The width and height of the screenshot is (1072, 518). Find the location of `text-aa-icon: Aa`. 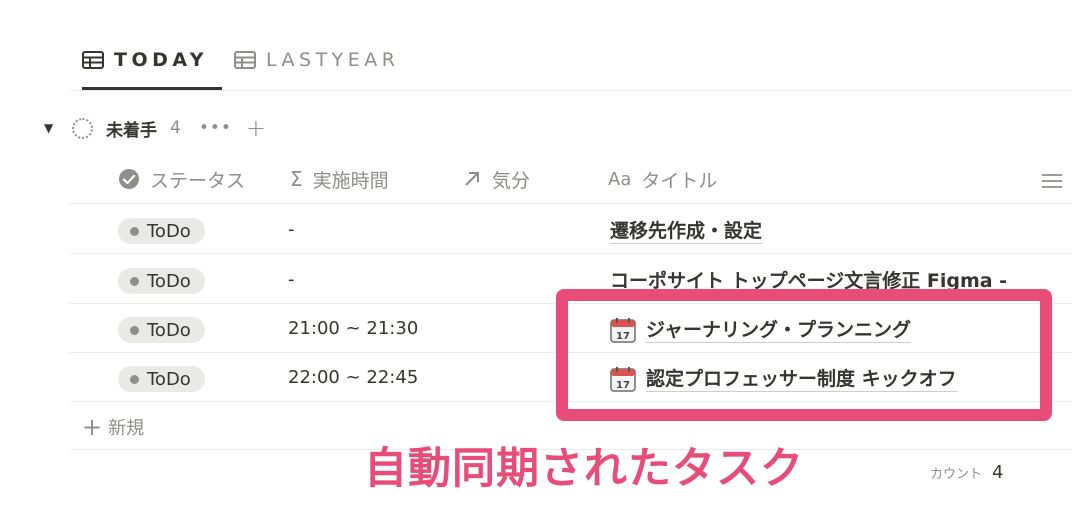

text-aa-icon: Aa is located at coordinates (620, 179).